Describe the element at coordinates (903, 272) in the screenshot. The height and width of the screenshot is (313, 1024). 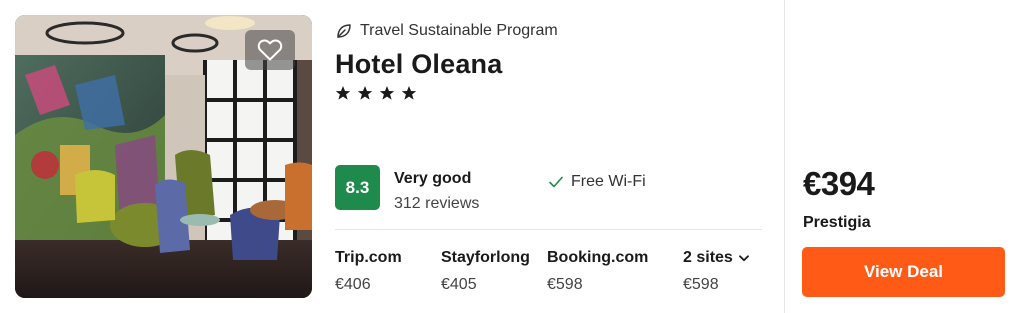
I see `view-deal-button: View Deal` at that location.